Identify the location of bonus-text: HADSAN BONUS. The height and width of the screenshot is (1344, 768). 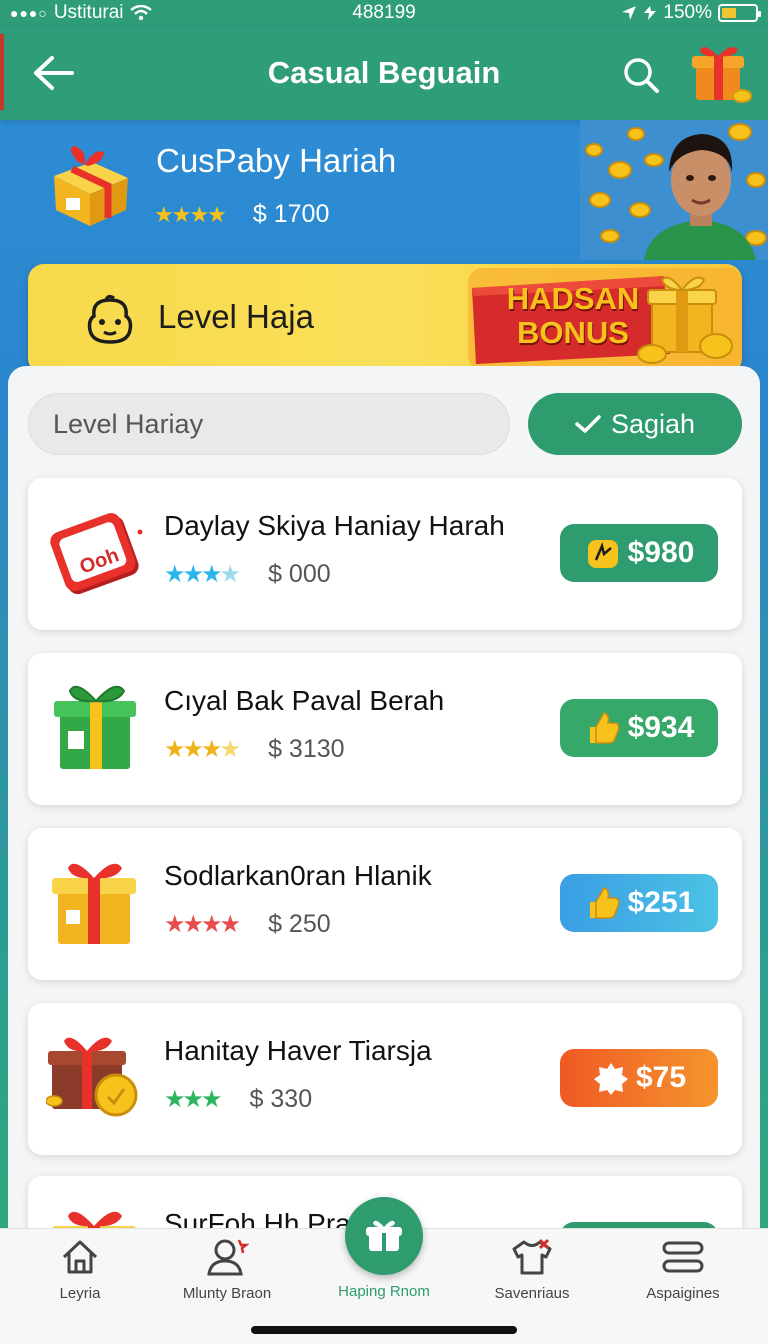
(573, 316).